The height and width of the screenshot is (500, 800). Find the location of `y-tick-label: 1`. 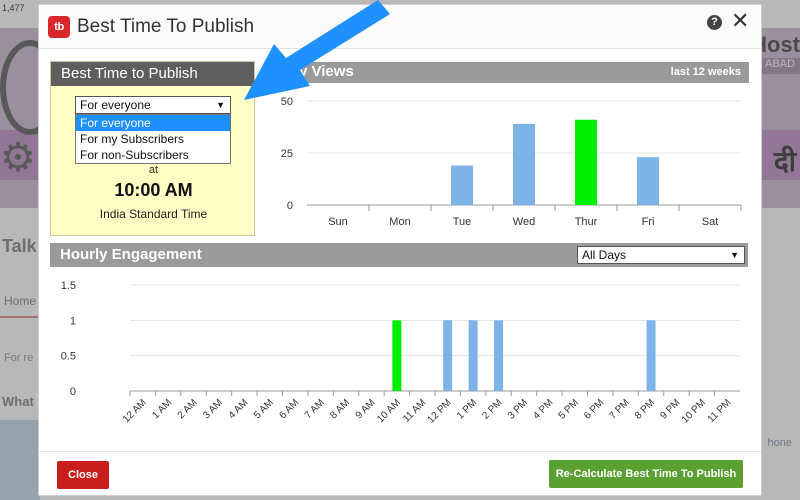

y-tick-label: 1 is located at coordinates (73, 321).